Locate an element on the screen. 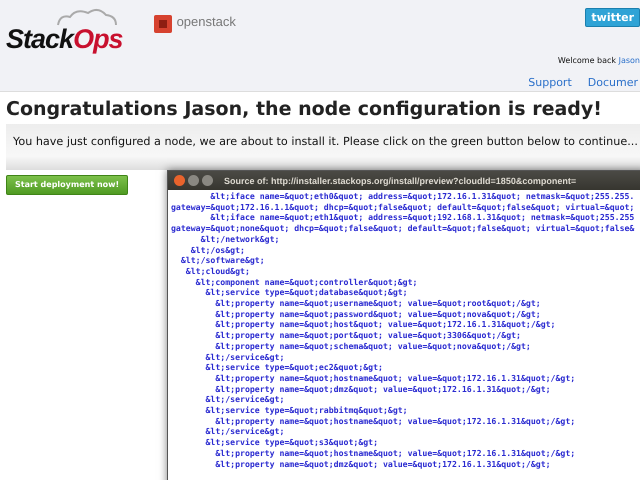  code-line: &lt;iface name=&quot;eth0&quot; address=&quot;172.16.1.31&quot; netmask=&quot;255.255. is located at coordinates (422, 196).